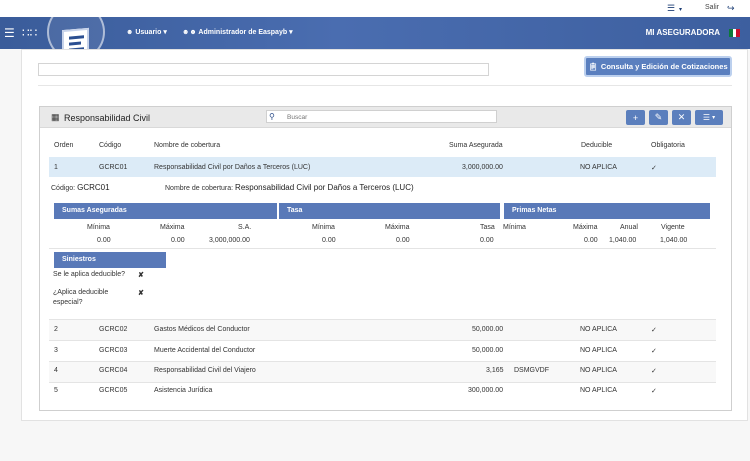  Describe the element at coordinates (389, 211) in the screenshot. I see `tasa-header: Tasa` at that location.